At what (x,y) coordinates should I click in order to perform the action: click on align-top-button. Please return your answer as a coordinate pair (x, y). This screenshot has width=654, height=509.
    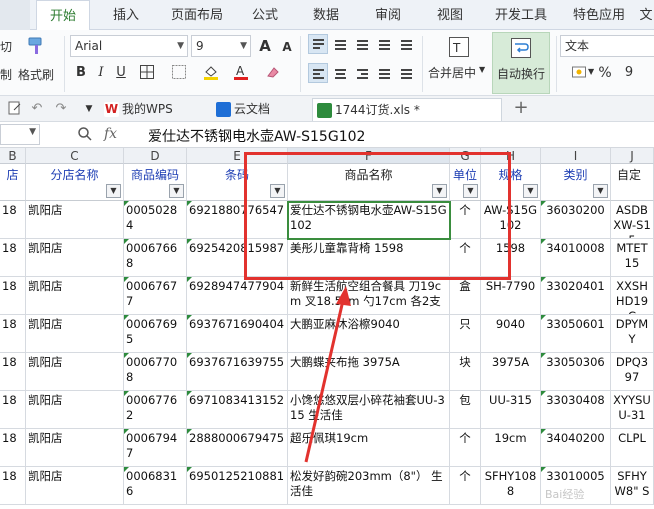
    Looking at the image, I should click on (318, 44).